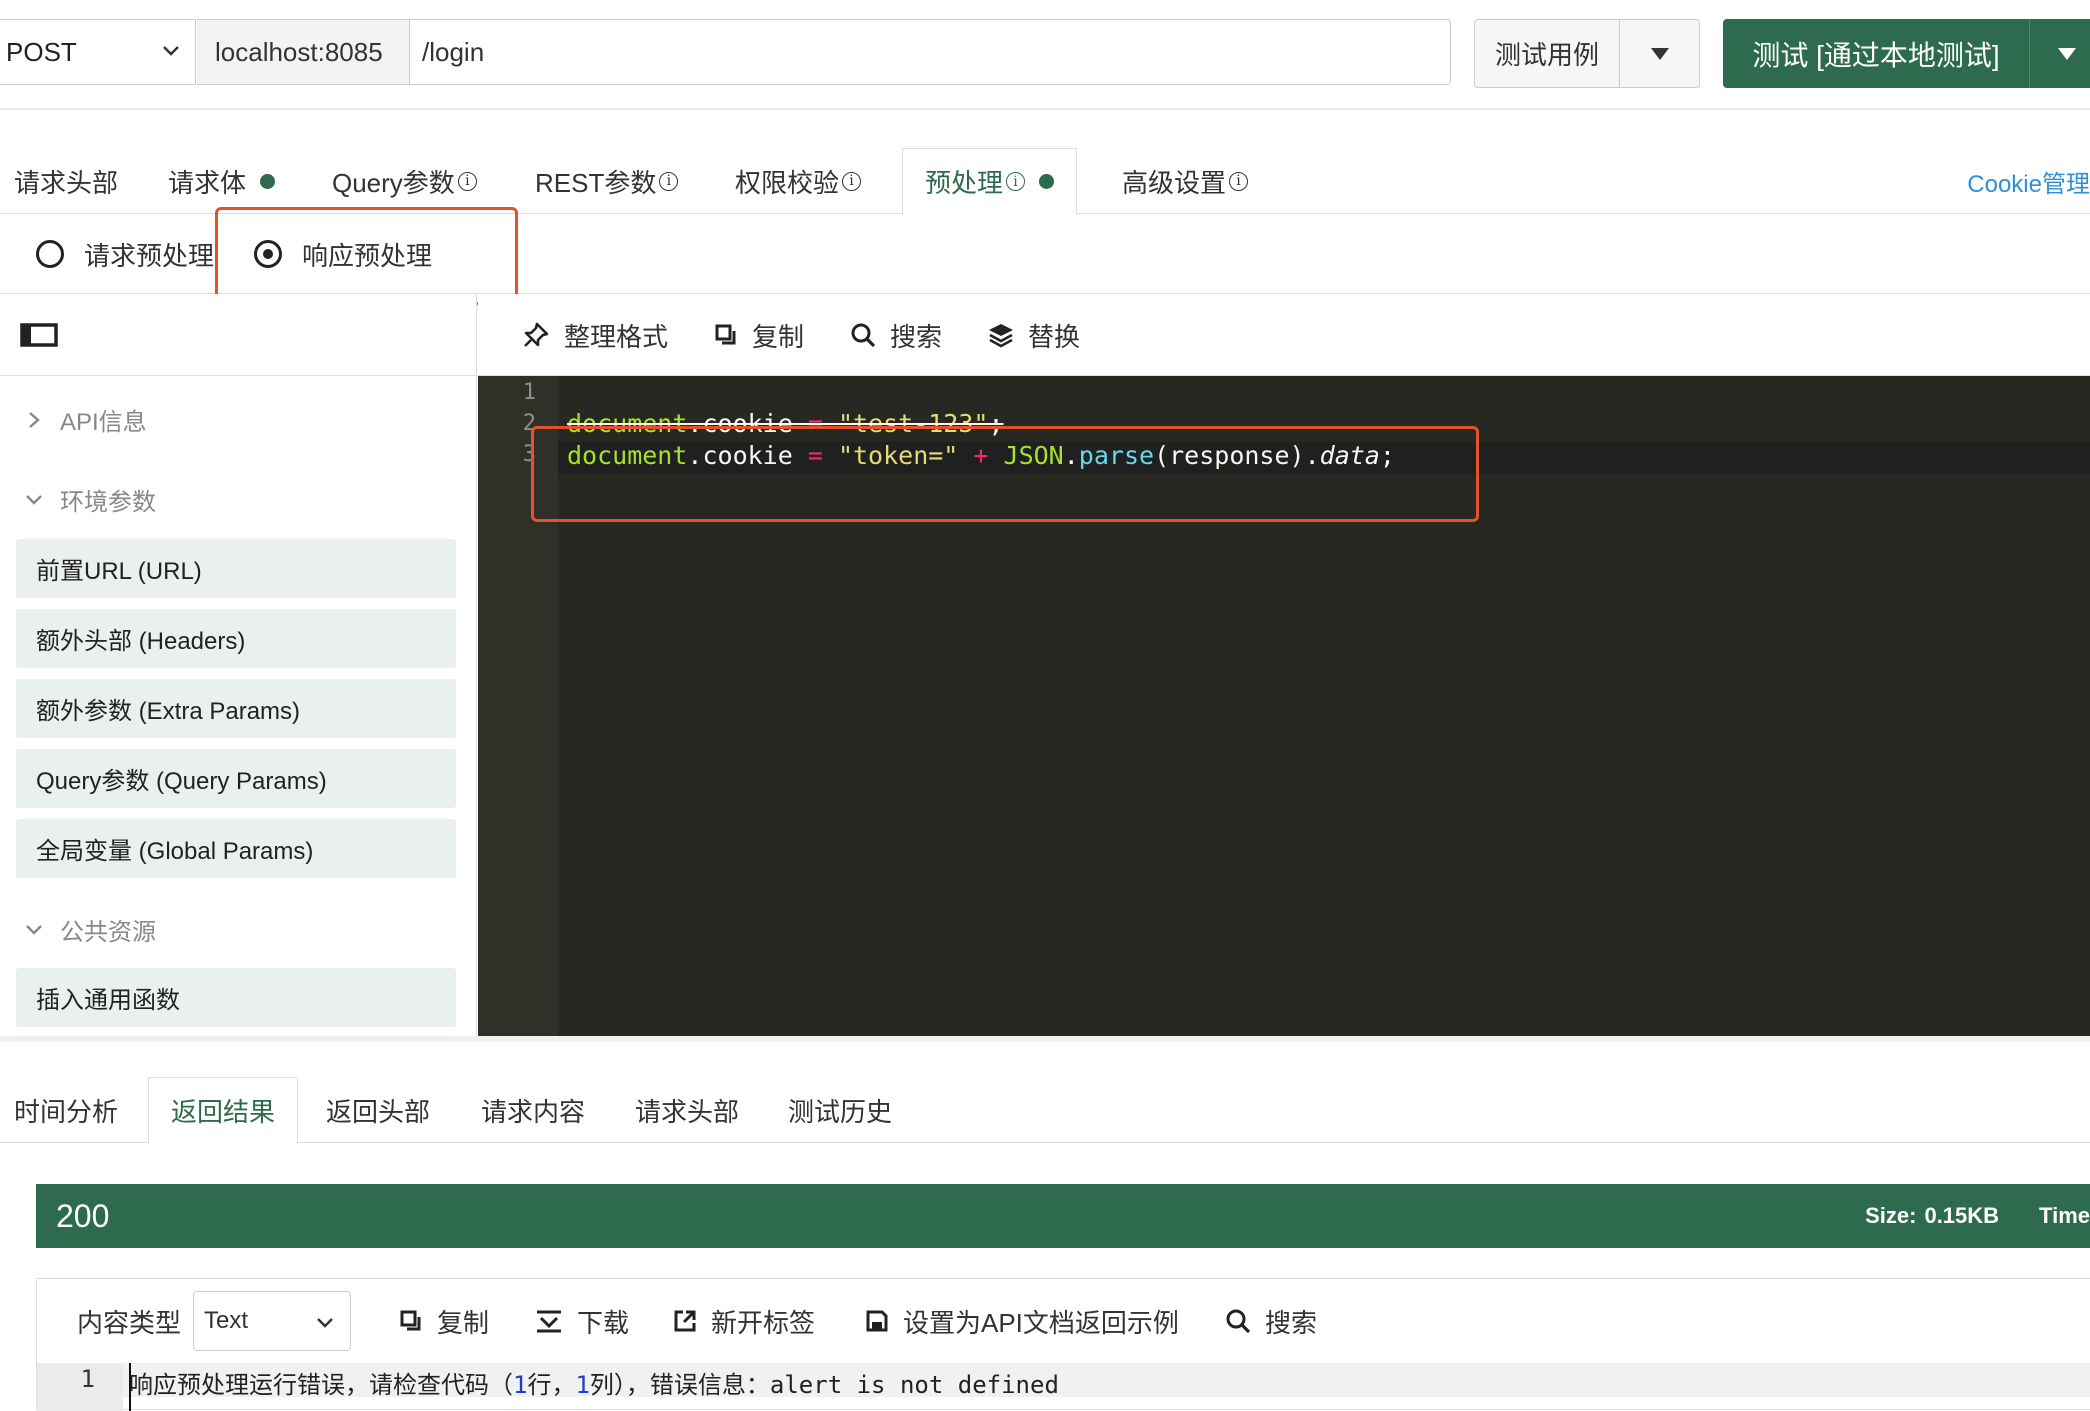  I want to click on section-api-info: API信息, so click(86, 419).